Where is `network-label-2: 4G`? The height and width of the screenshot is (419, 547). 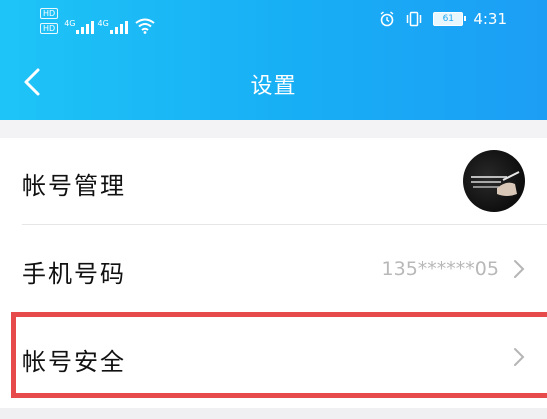
network-label-2: 4G is located at coordinates (103, 23).